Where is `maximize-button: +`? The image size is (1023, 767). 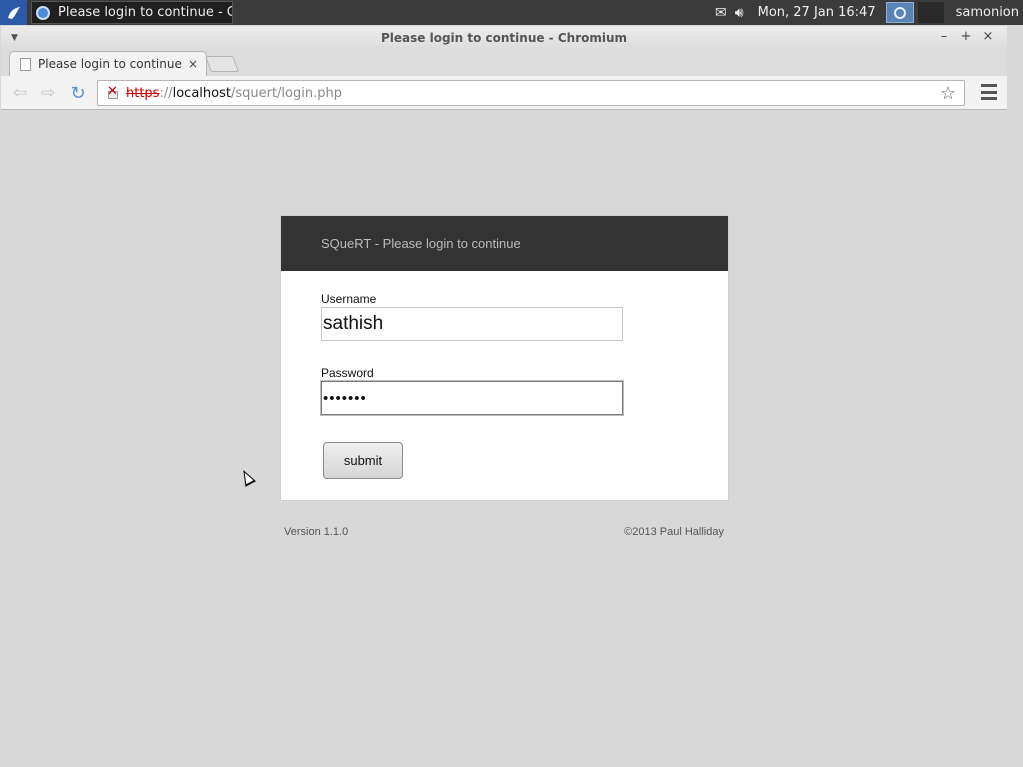 maximize-button: + is located at coordinates (966, 36).